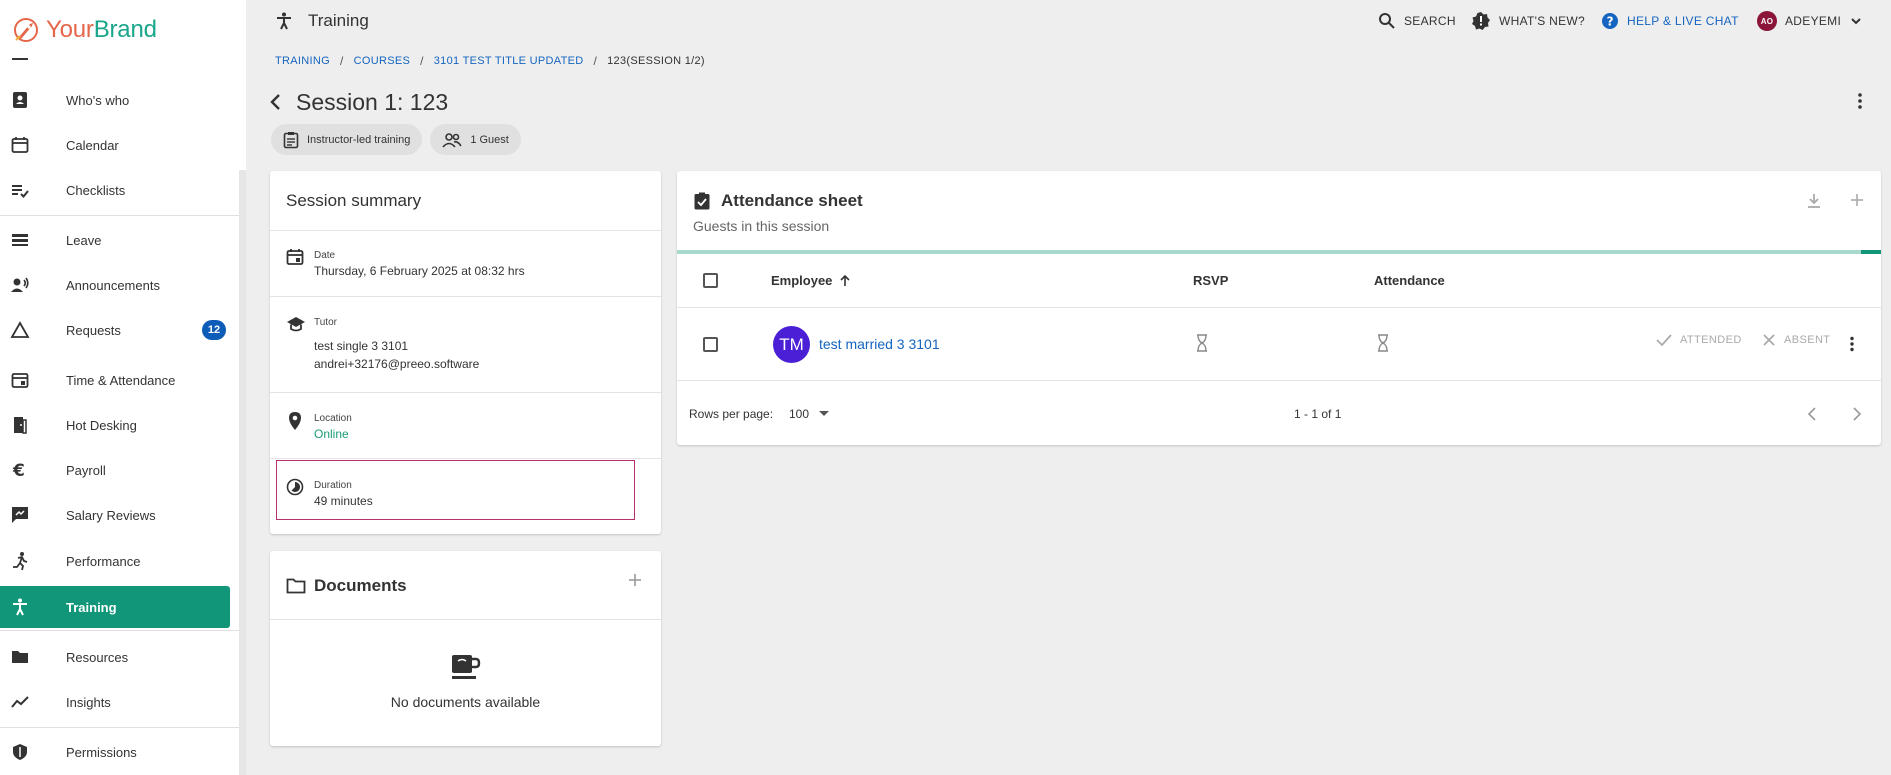 The image size is (1891, 775). What do you see at coordinates (1852, 344) in the screenshot?
I see `row-more-menu-icon` at bounding box center [1852, 344].